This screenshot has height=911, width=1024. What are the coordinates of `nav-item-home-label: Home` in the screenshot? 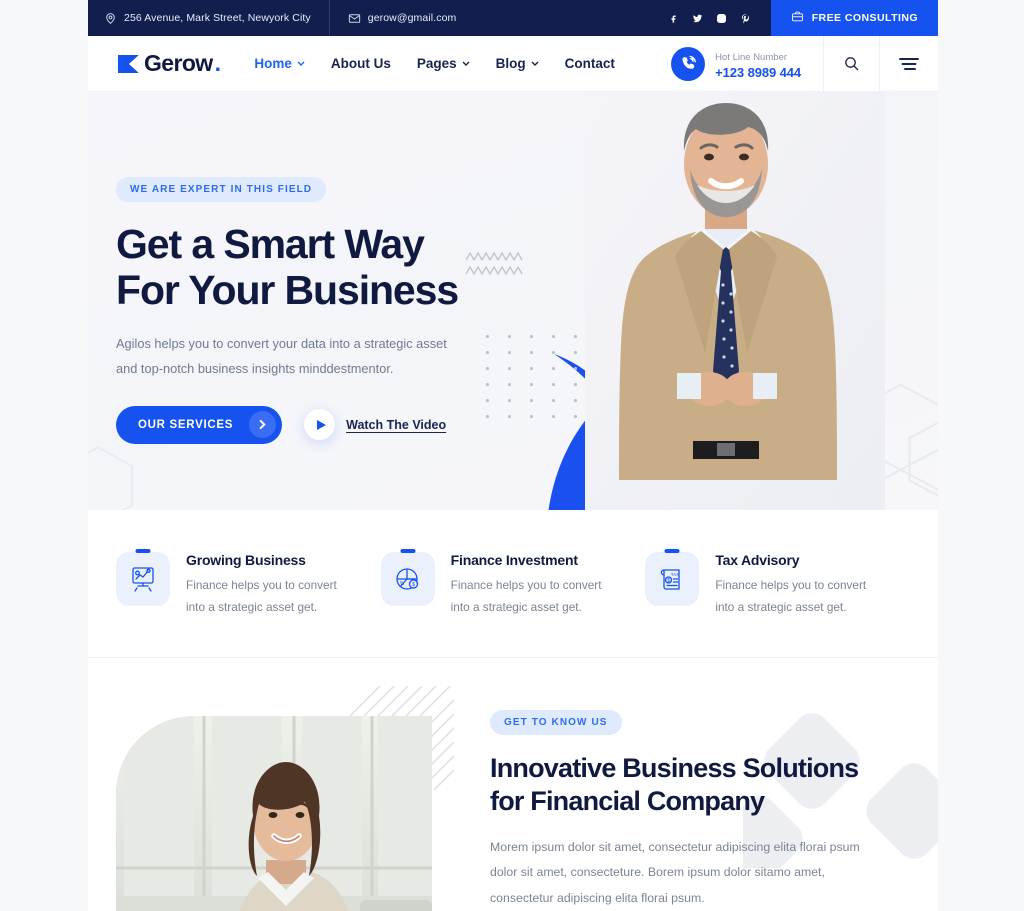 It's located at (273, 63).